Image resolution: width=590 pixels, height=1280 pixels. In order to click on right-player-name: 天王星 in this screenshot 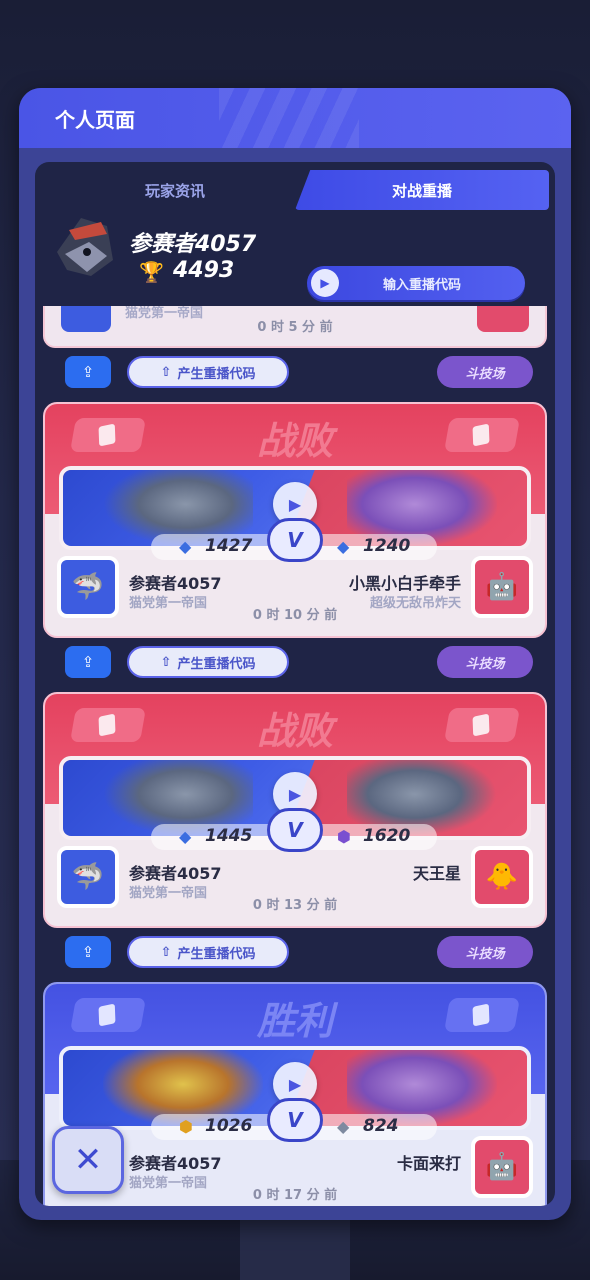, I will do `click(436, 873)`.